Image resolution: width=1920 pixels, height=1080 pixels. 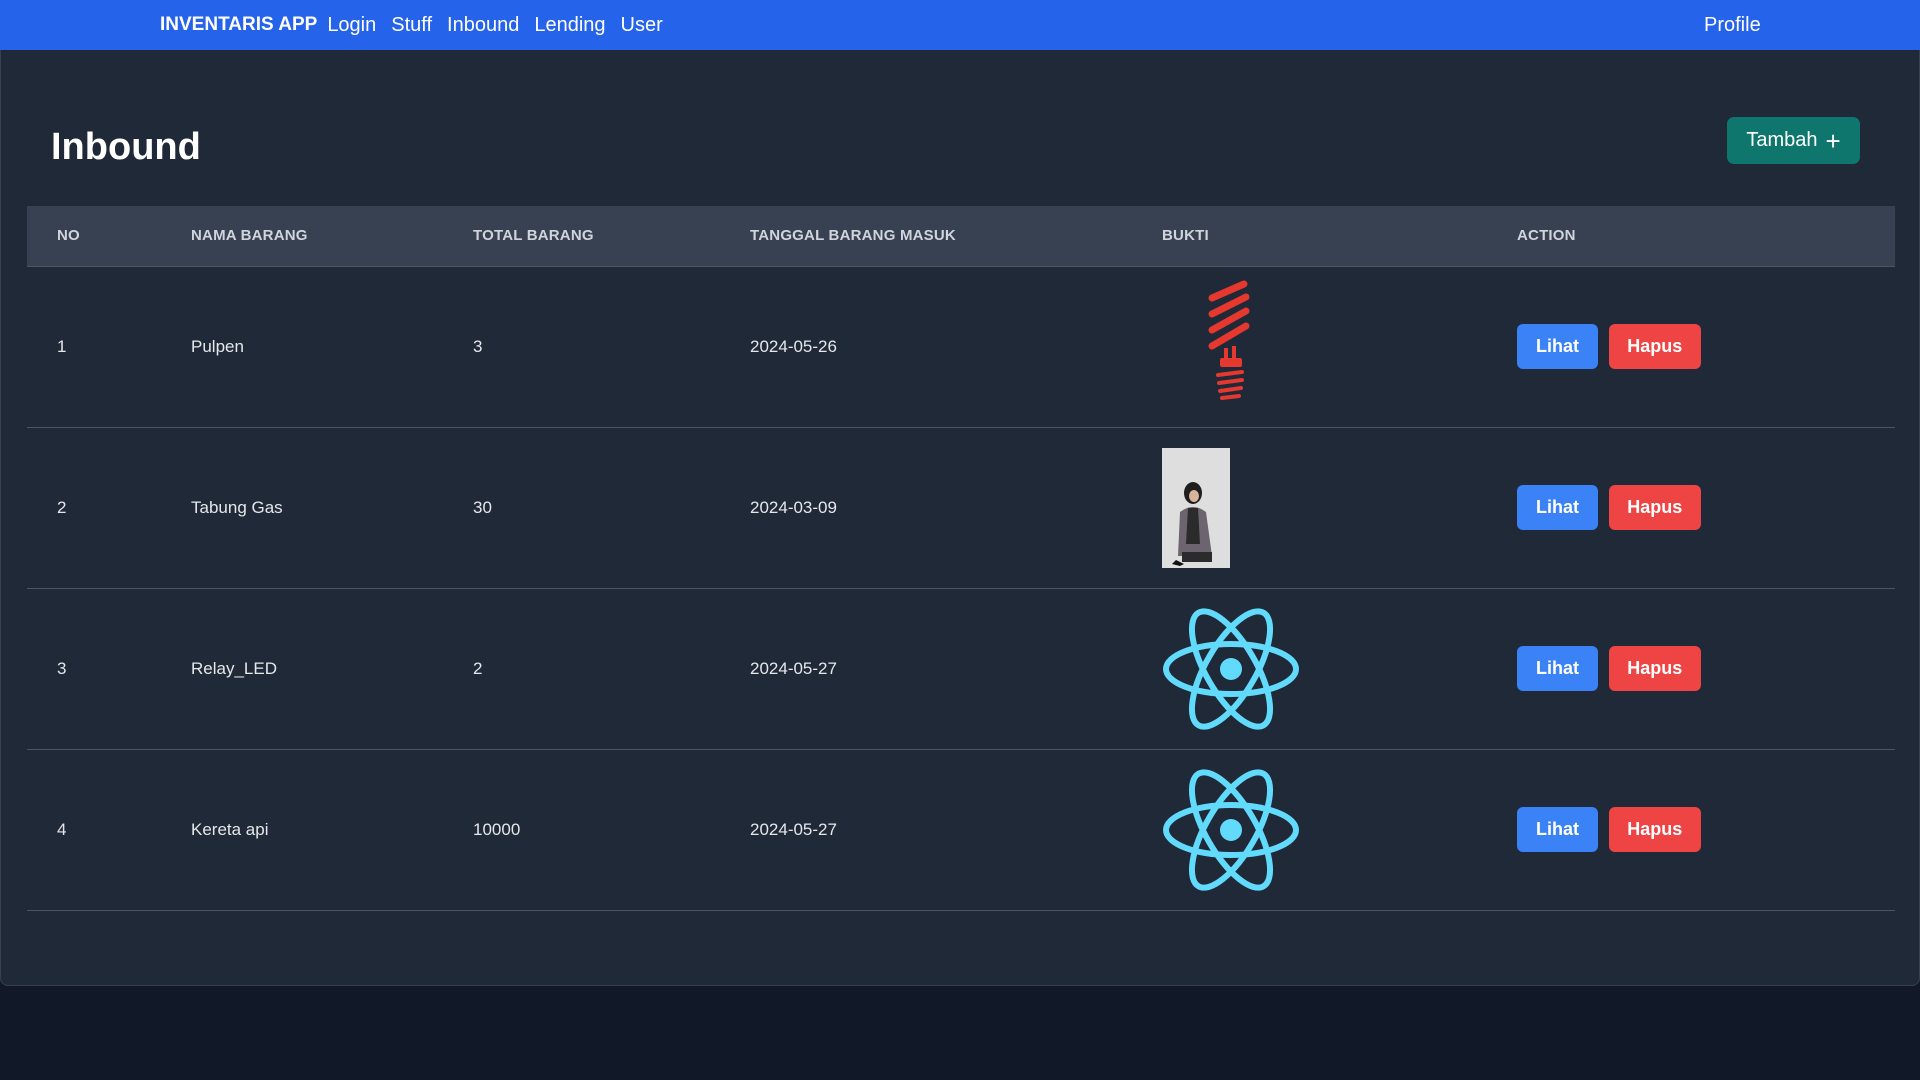 What do you see at coordinates (1691, 236) in the screenshot?
I see `header-action: ACTION` at bounding box center [1691, 236].